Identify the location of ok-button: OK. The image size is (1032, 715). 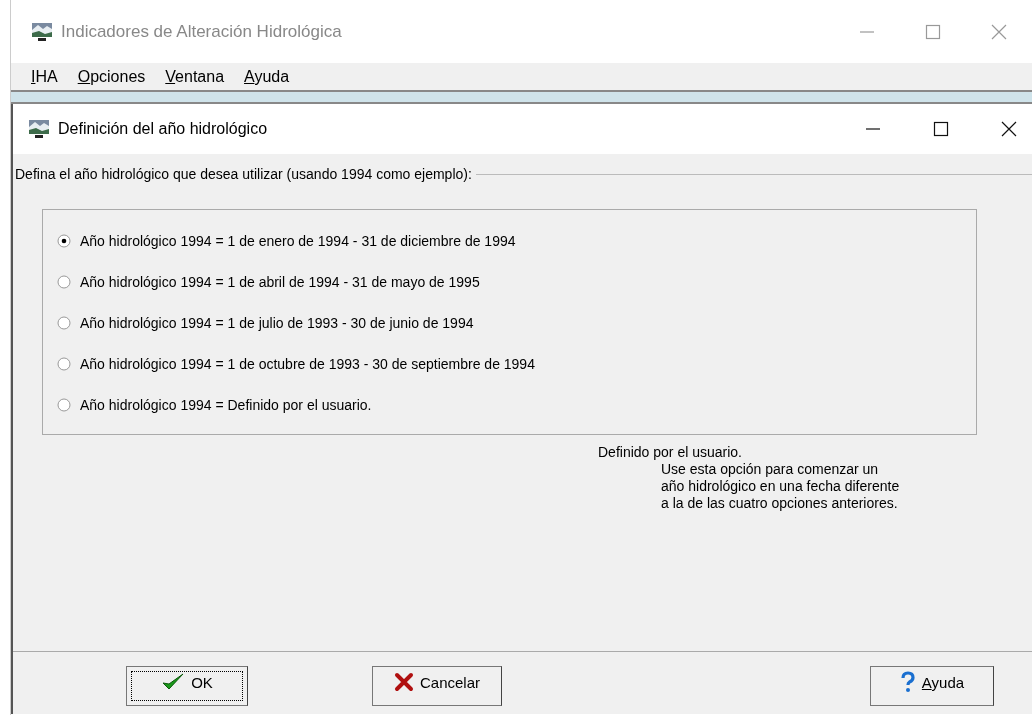
(187, 686).